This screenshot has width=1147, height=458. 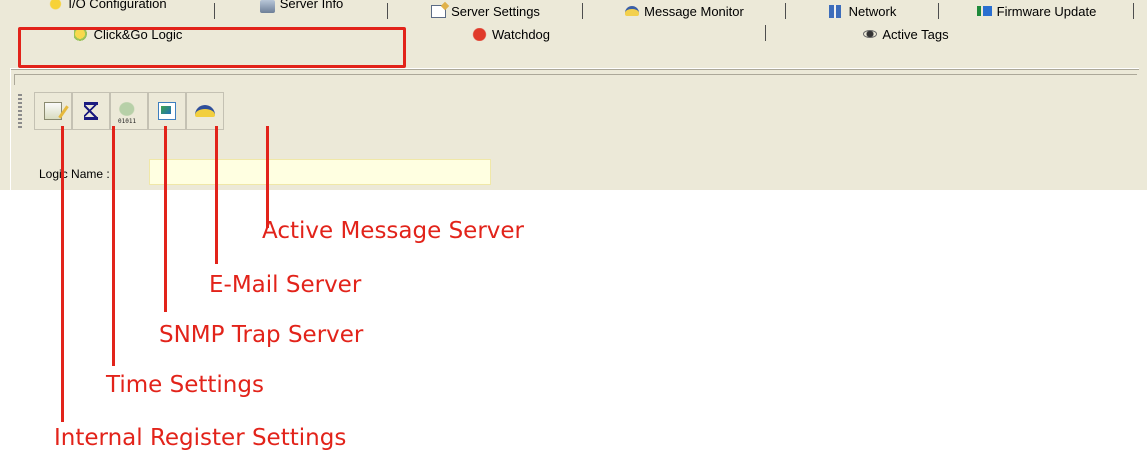 I want to click on time-settings-button, so click(x=91, y=111).